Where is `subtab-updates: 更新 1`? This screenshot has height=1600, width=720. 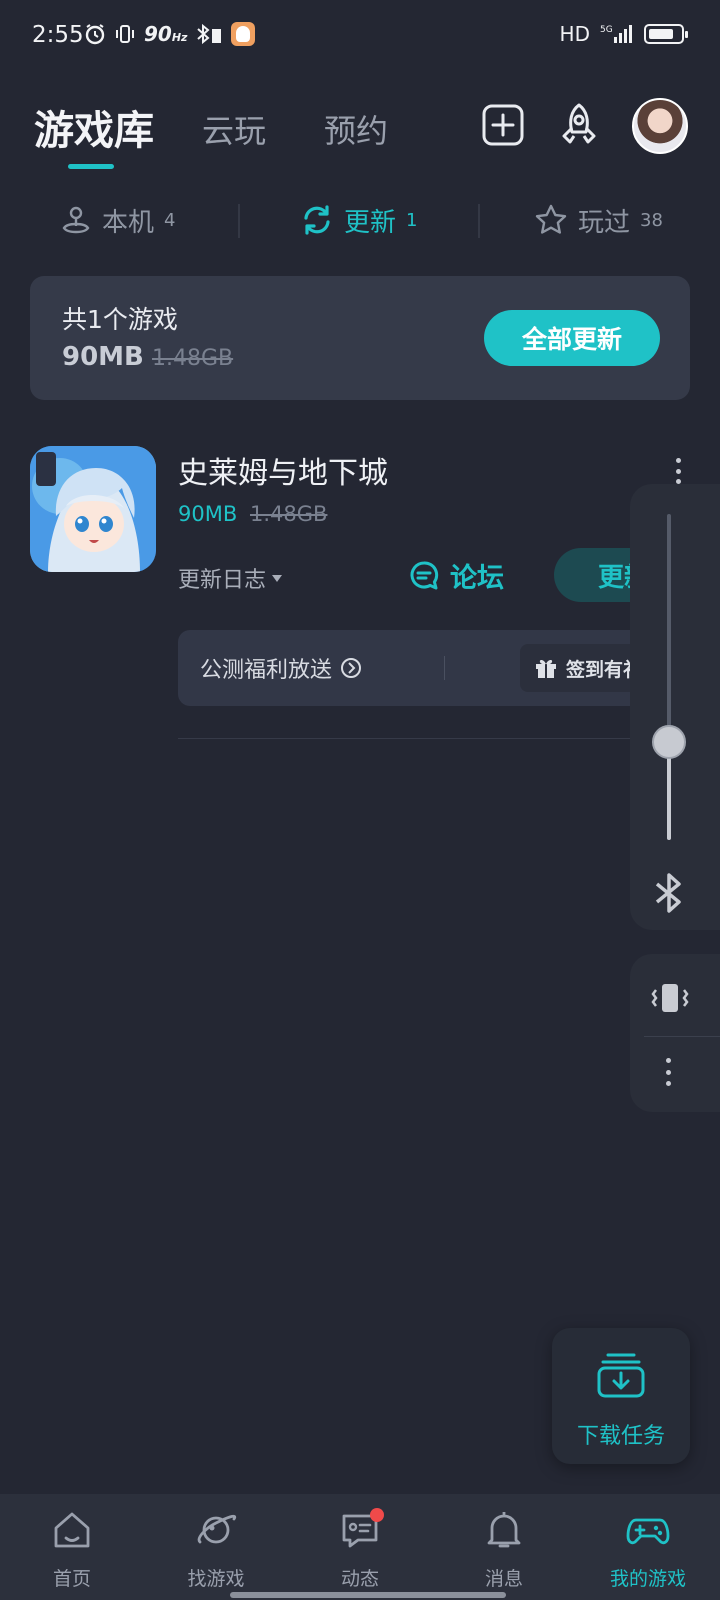 subtab-updates: 更新 1 is located at coordinates (358, 220).